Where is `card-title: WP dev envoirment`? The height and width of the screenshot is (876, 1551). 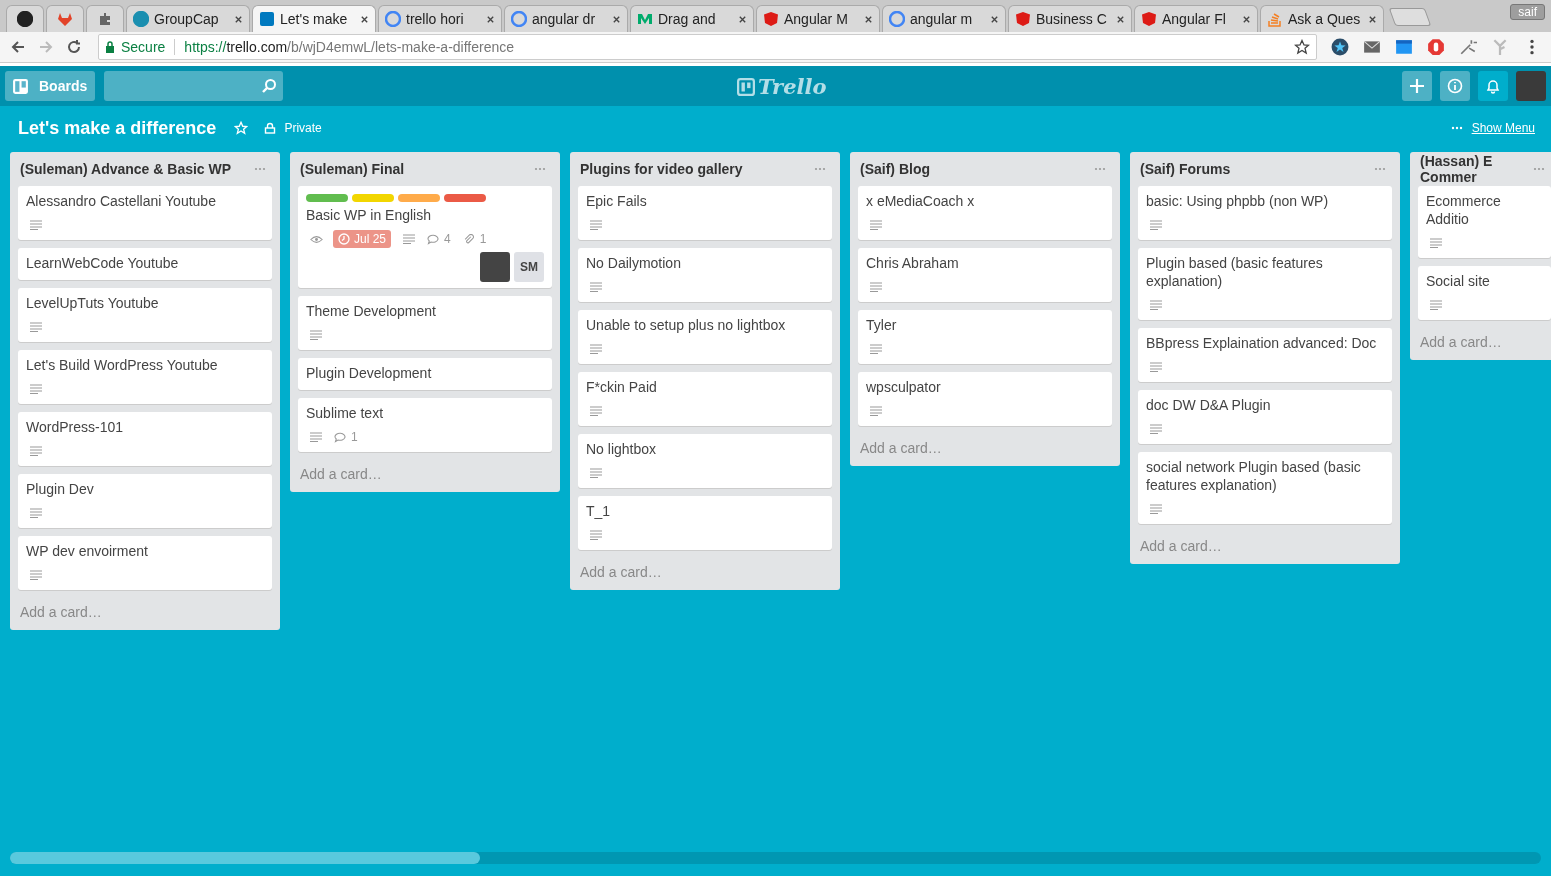
card-title: WP dev envoirment is located at coordinates (87, 551).